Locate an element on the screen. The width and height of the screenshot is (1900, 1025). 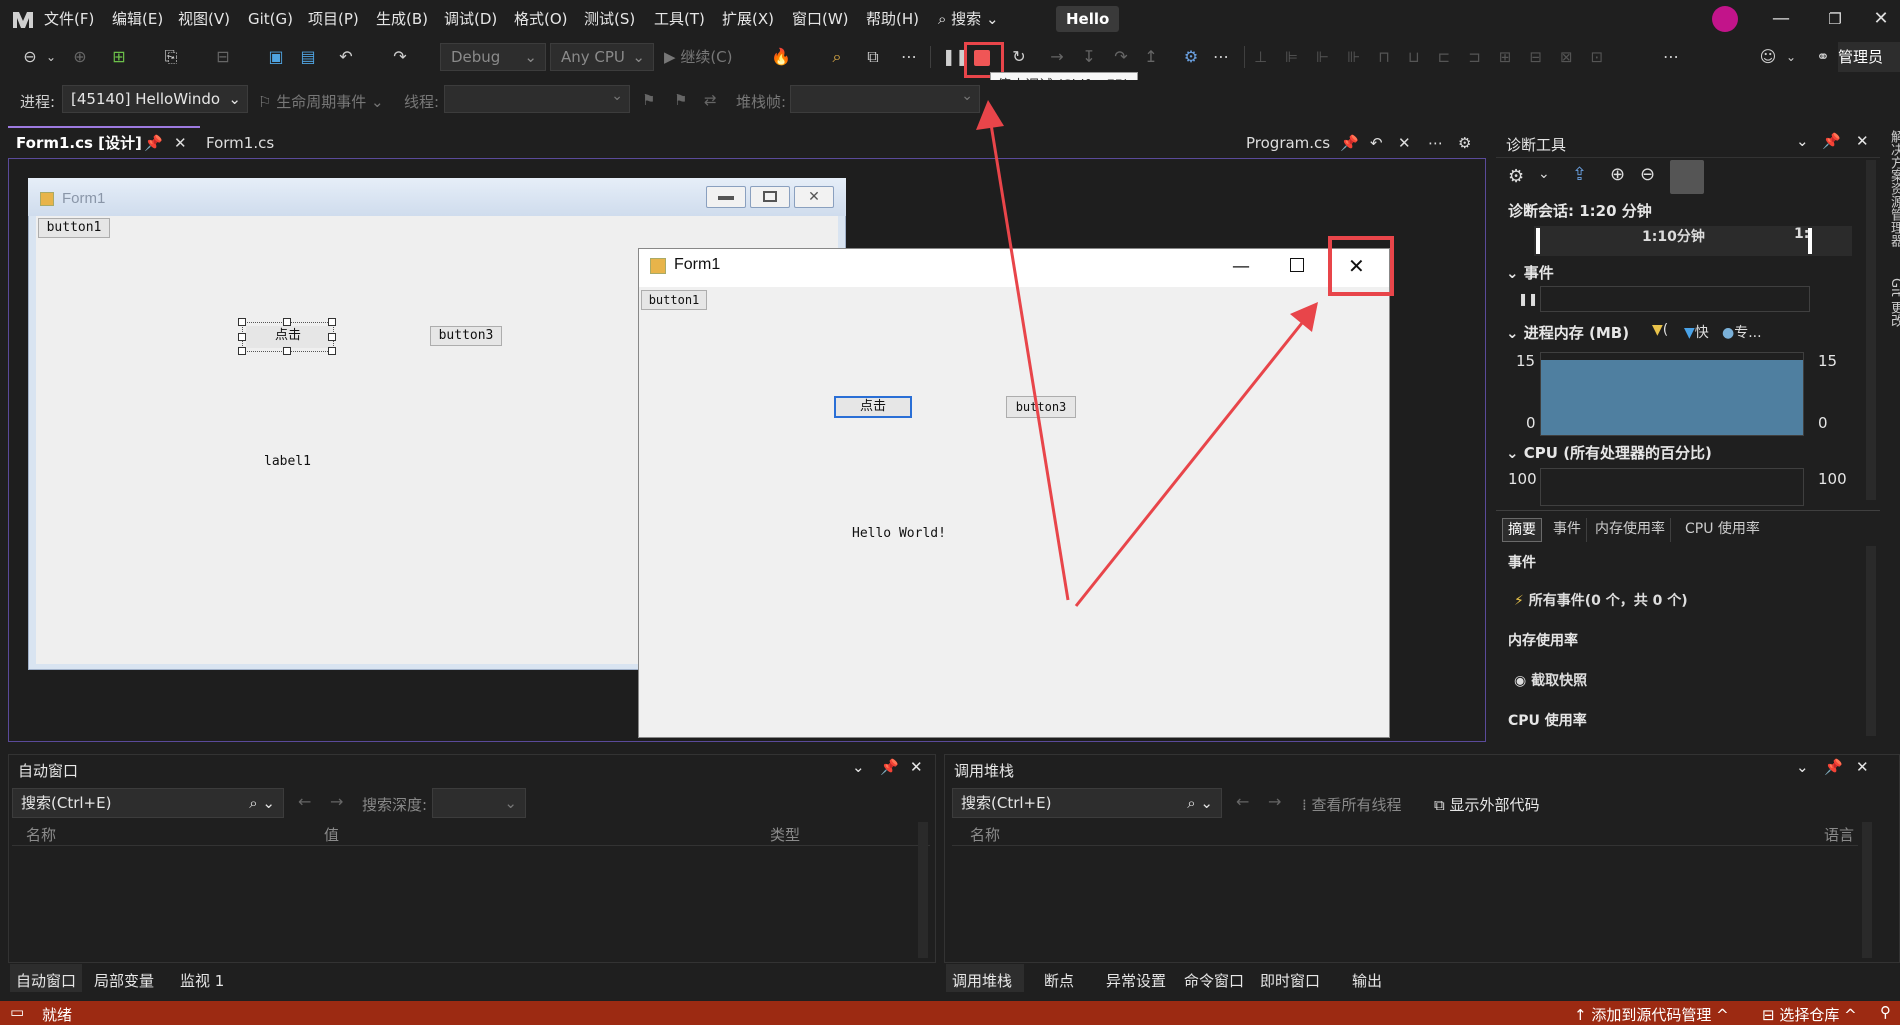
tab-call-stack: 调用堆栈 is located at coordinates (982, 980).